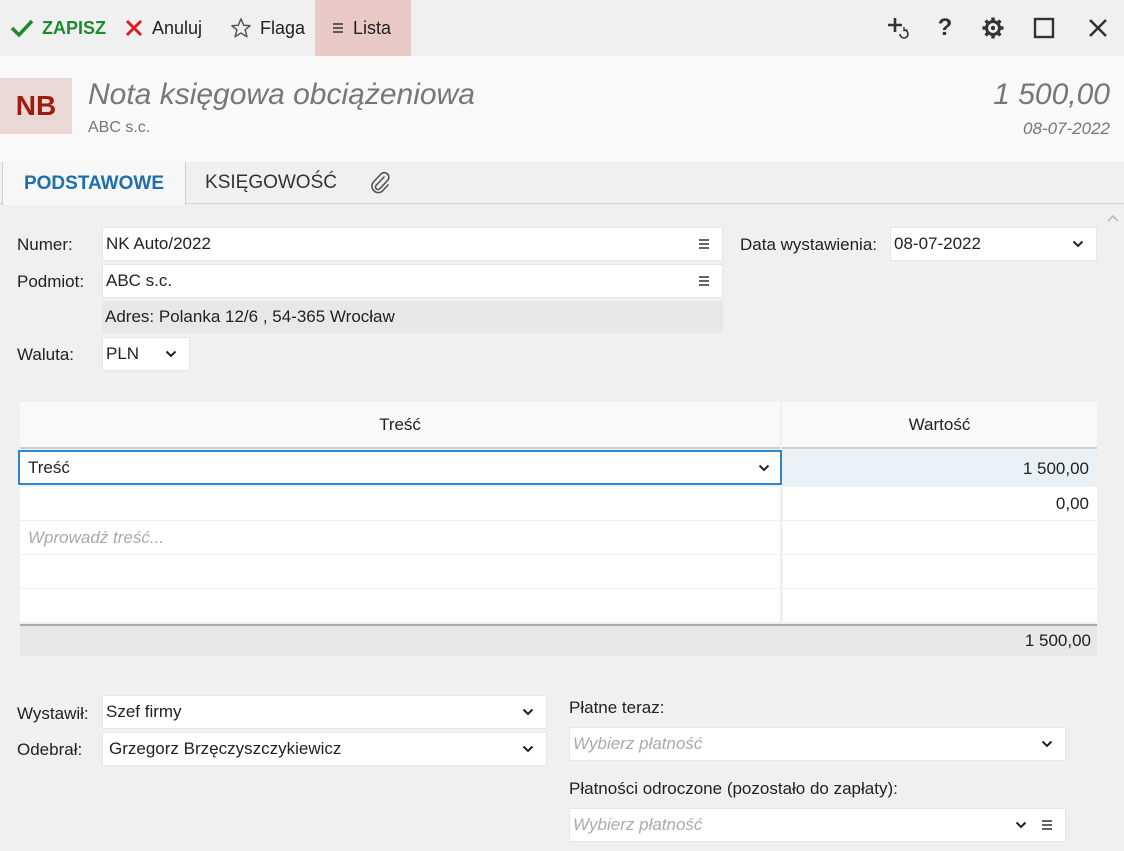 The height and width of the screenshot is (851, 1124). I want to click on table-cell-wartosc: 0,00, so click(940, 503).